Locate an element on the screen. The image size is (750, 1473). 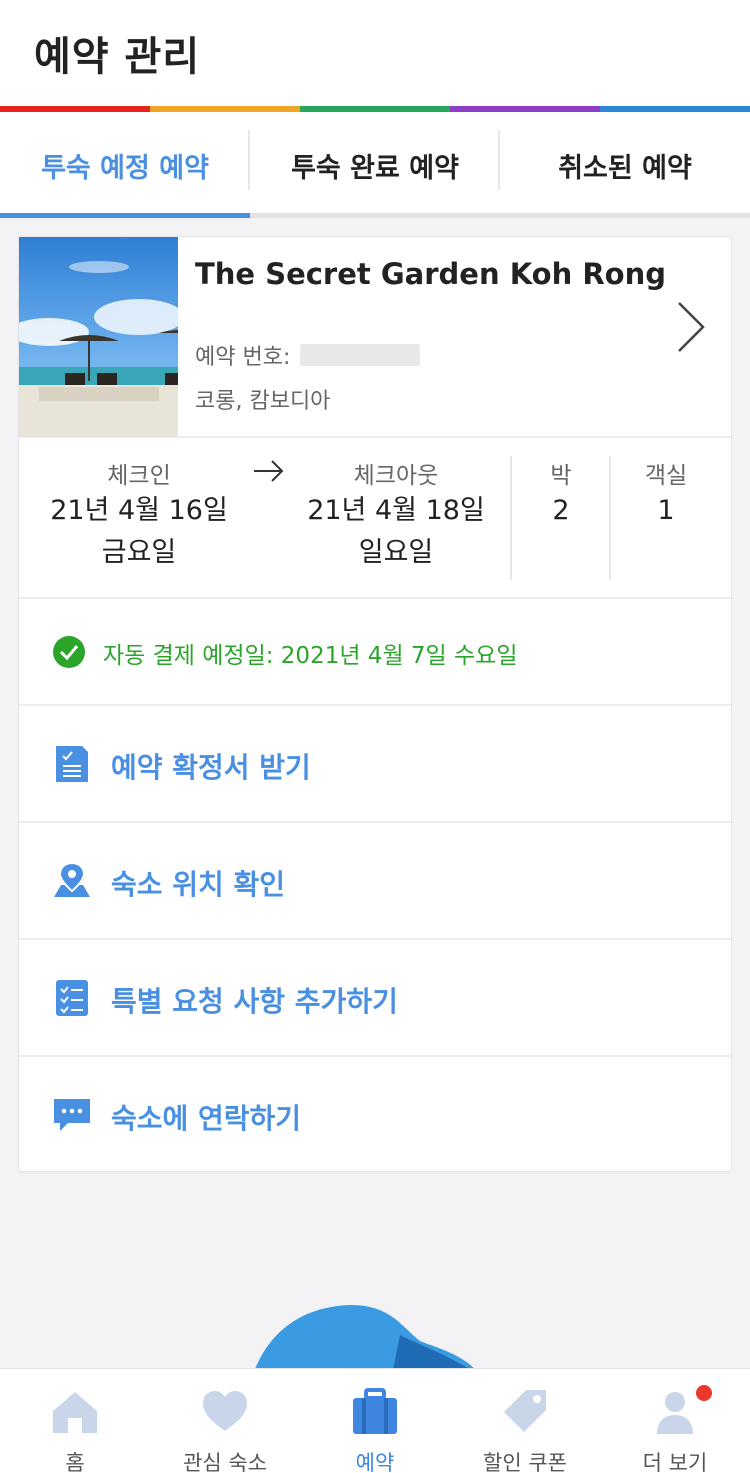
booking-tabs: 투숙 예정 예약 투숙 완료 예약 취소된 예약 is located at coordinates (375, 165).